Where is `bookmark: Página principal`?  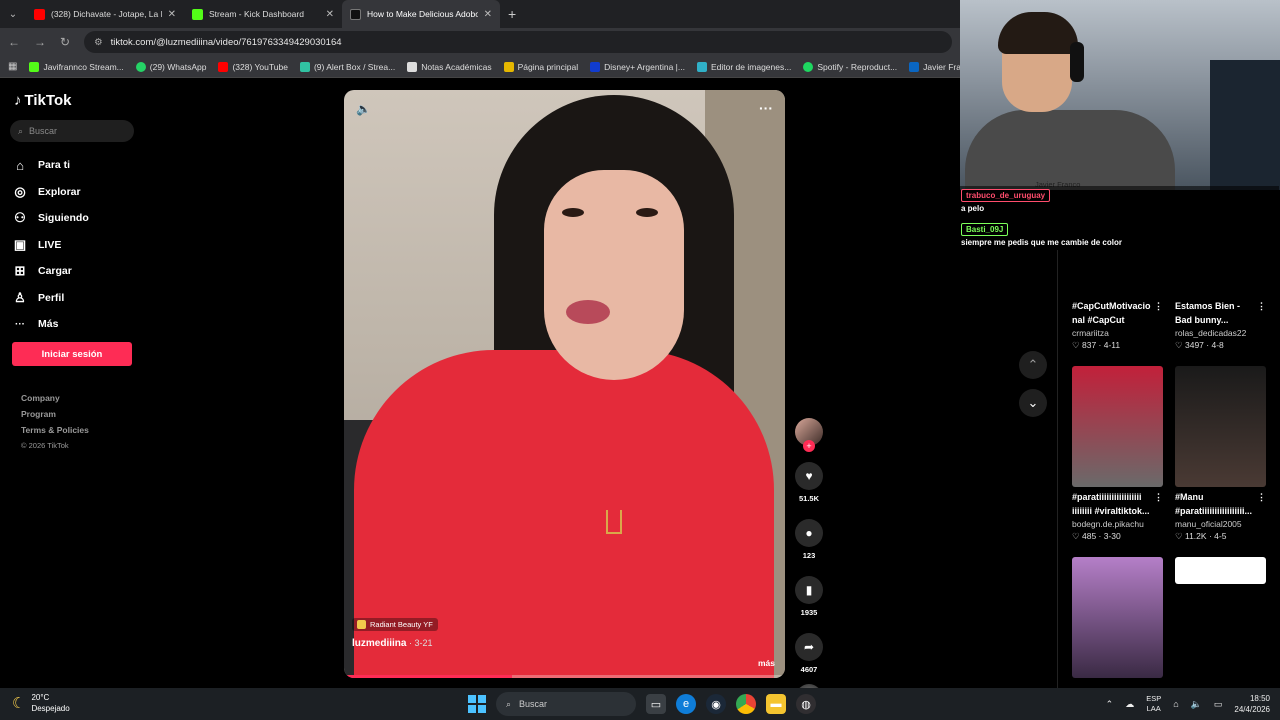
bookmark: Página principal is located at coordinates (540, 66).